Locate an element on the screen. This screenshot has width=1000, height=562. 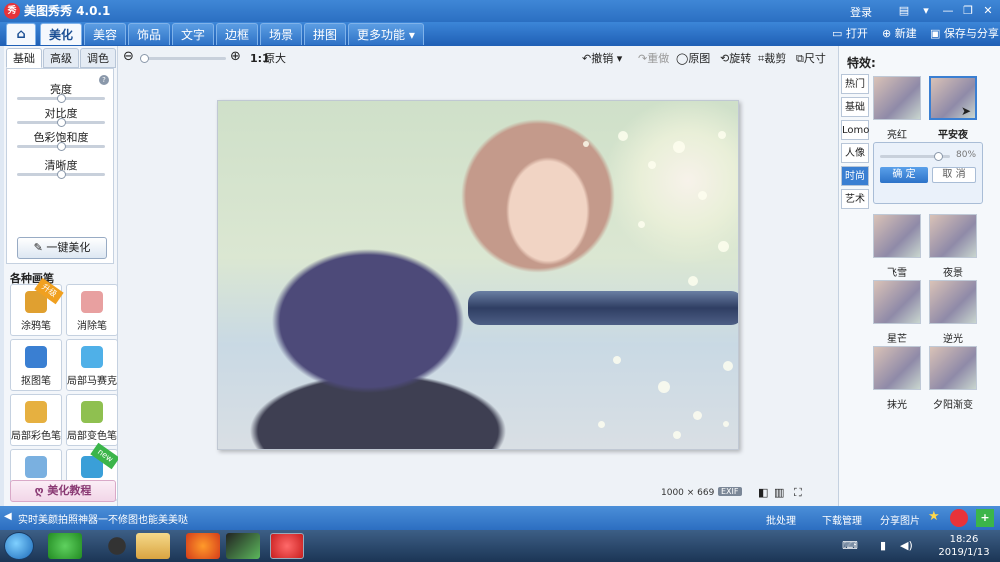
brightness-slider is located at coordinates (61, 98).